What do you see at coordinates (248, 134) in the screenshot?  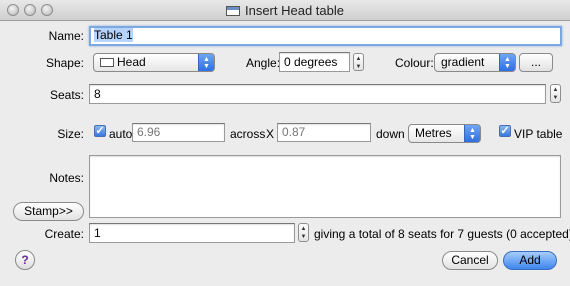 I see `across-label: across` at bounding box center [248, 134].